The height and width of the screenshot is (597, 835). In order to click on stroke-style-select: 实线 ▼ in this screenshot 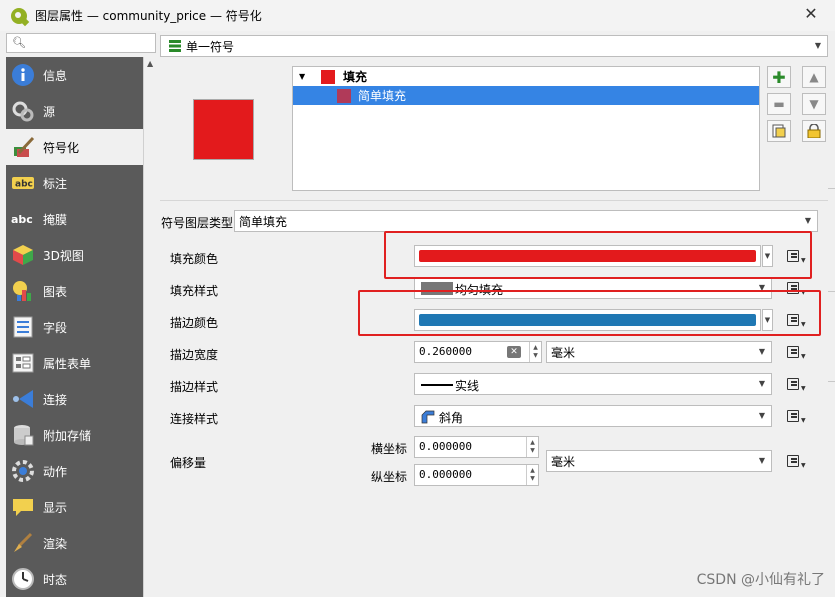, I will do `click(593, 384)`.